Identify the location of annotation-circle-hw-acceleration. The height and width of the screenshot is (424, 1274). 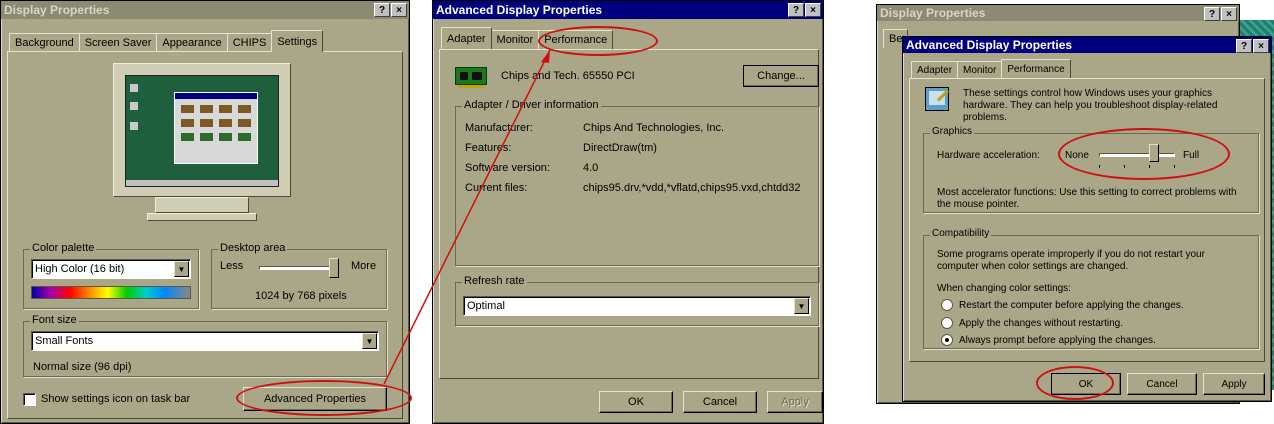
(1144, 154).